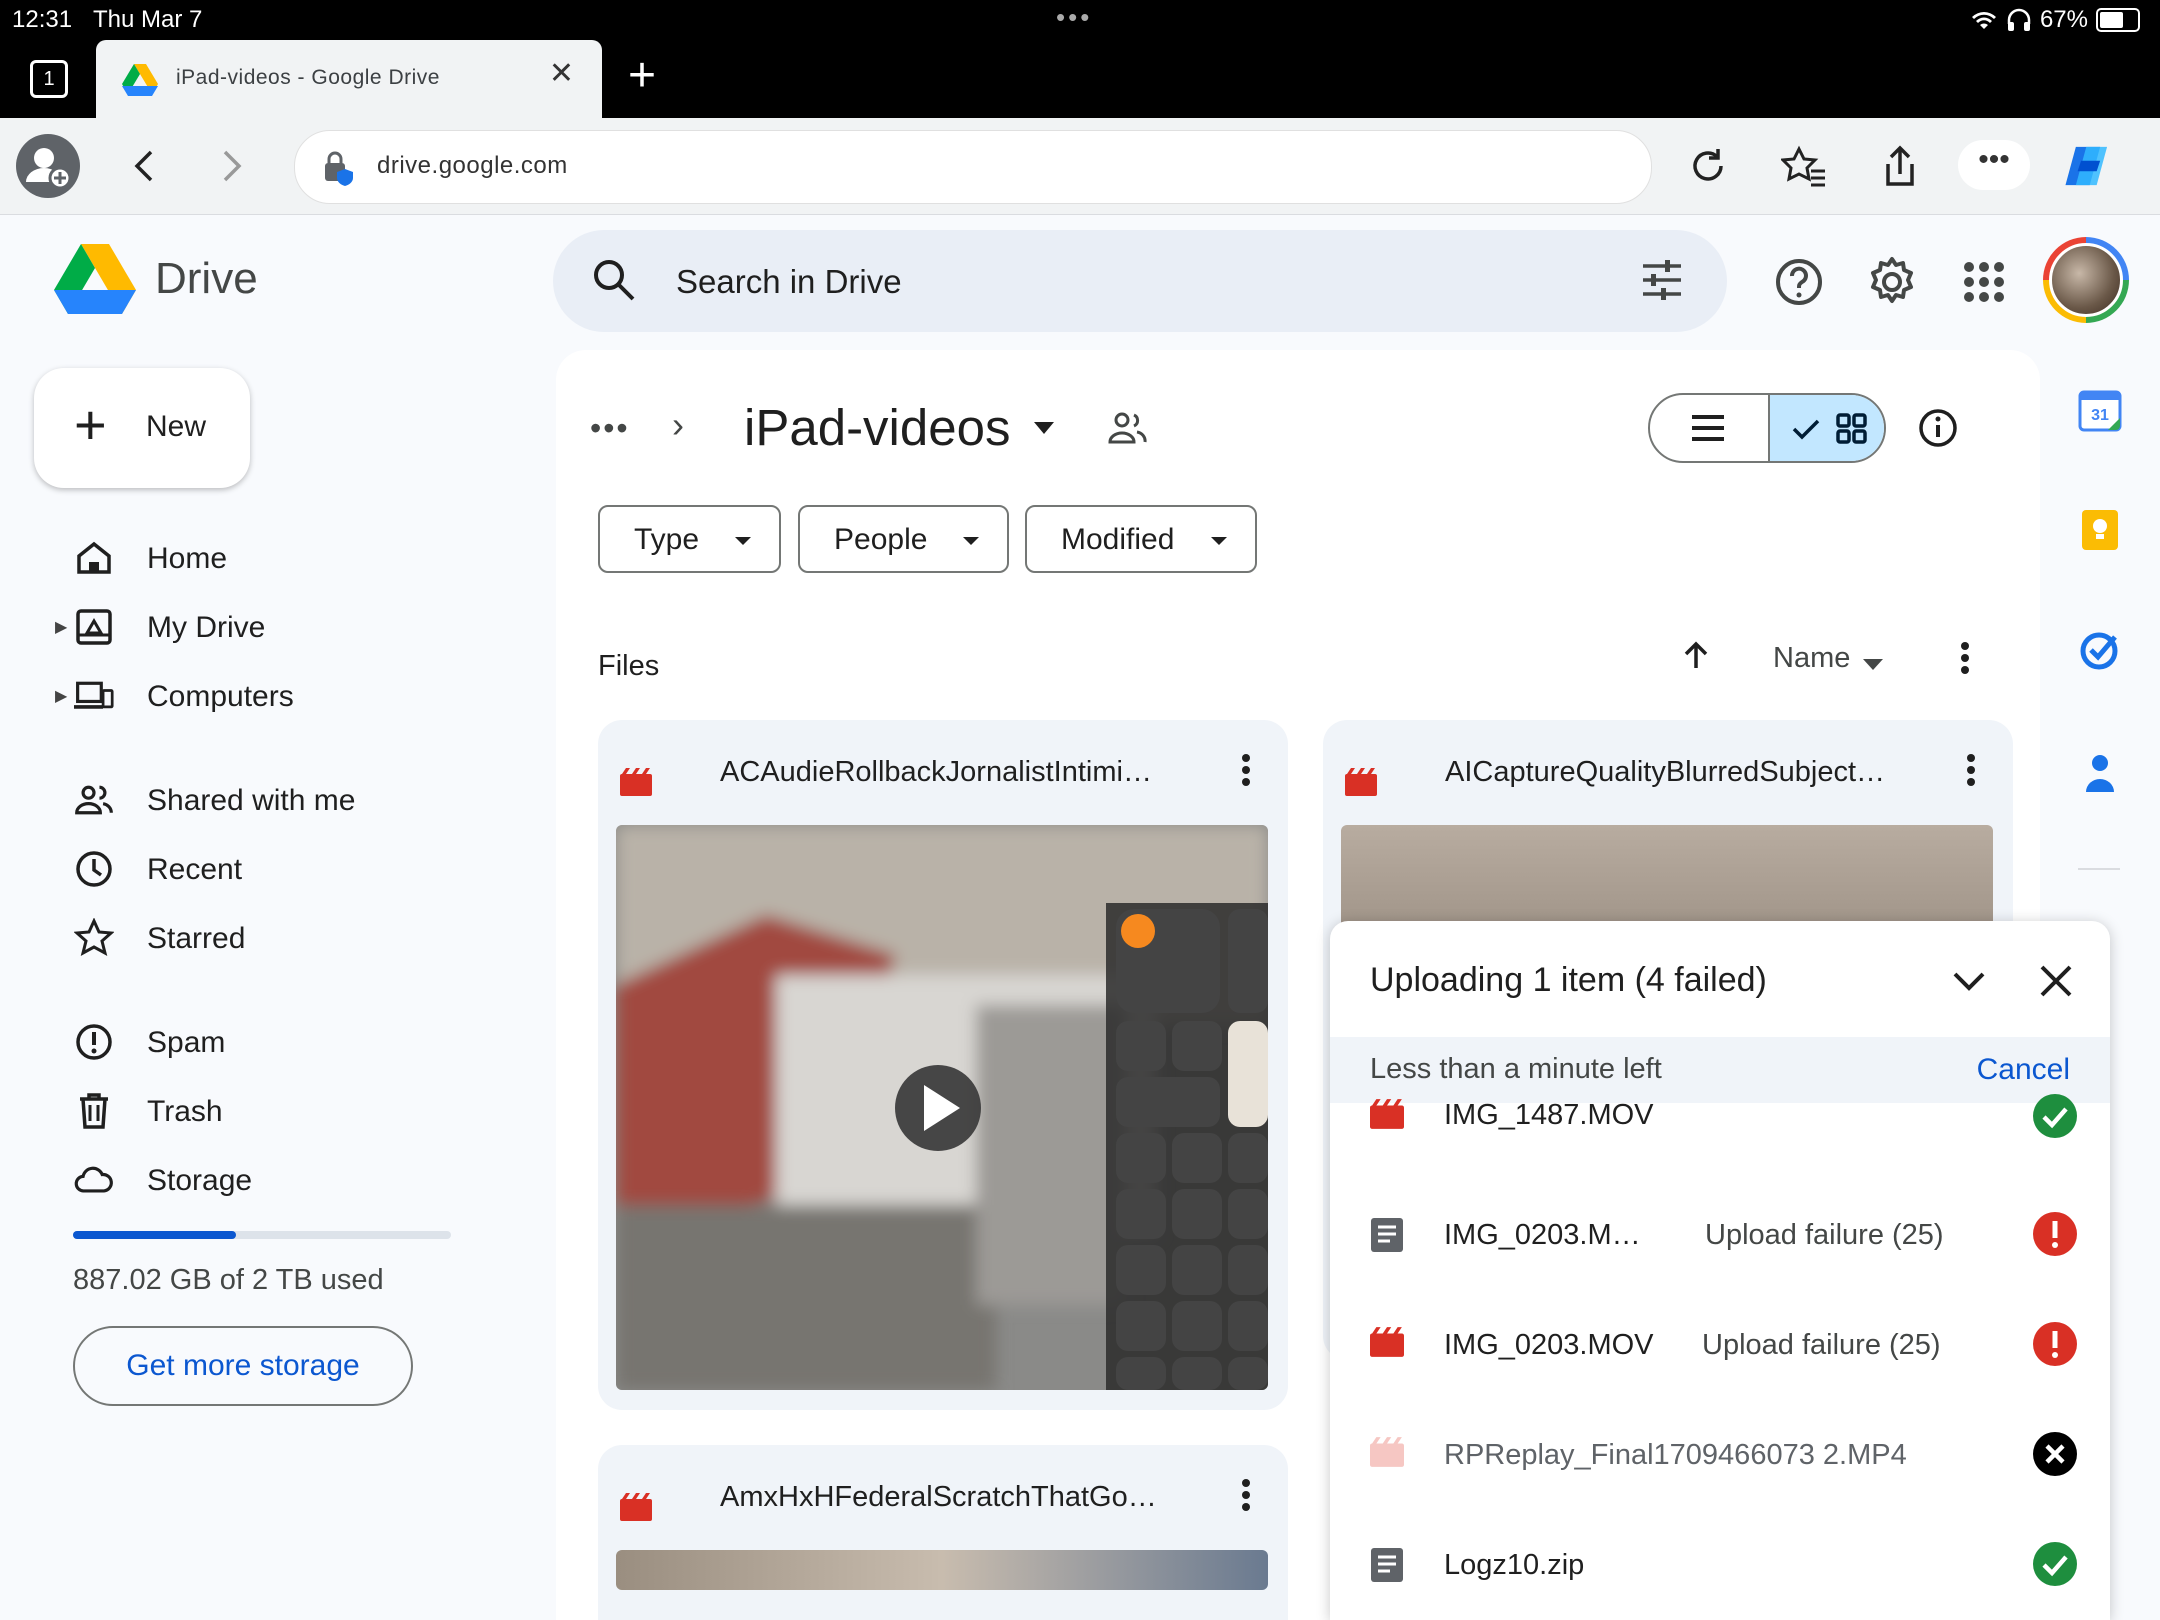  I want to click on sidebar-item-label: Spam, so click(186, 1042).